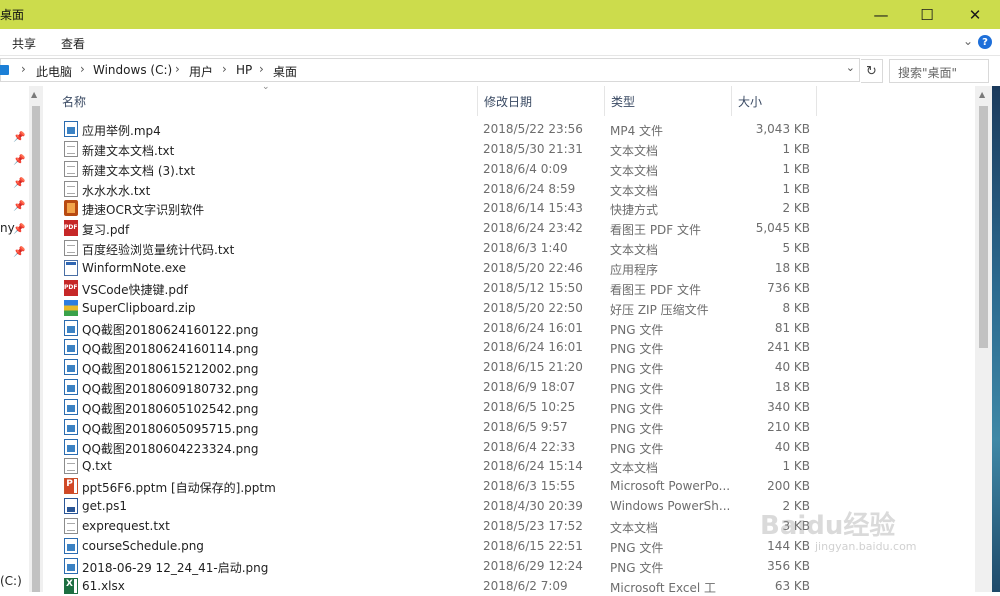 This screenshot has width=1000, height=596. Describe the element at coordinates (500, 42) in the screenshot. I see `ribbon: 共享 查看 ⌄ ?` at that location.